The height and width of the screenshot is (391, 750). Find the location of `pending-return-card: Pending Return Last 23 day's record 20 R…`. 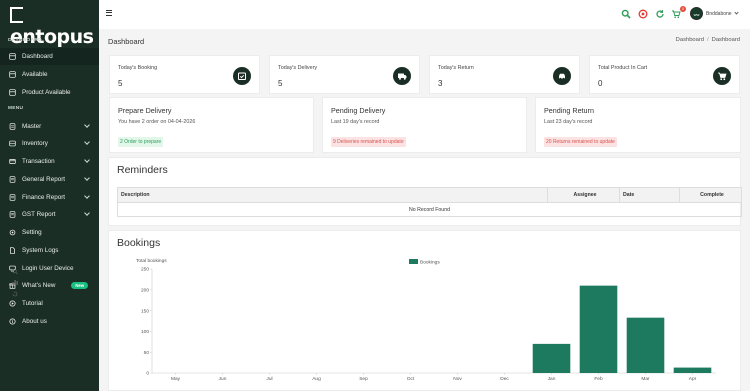

pending-return-card: Pending Return Last 23 day's record 20 R… is located at coordinates (638, 125).